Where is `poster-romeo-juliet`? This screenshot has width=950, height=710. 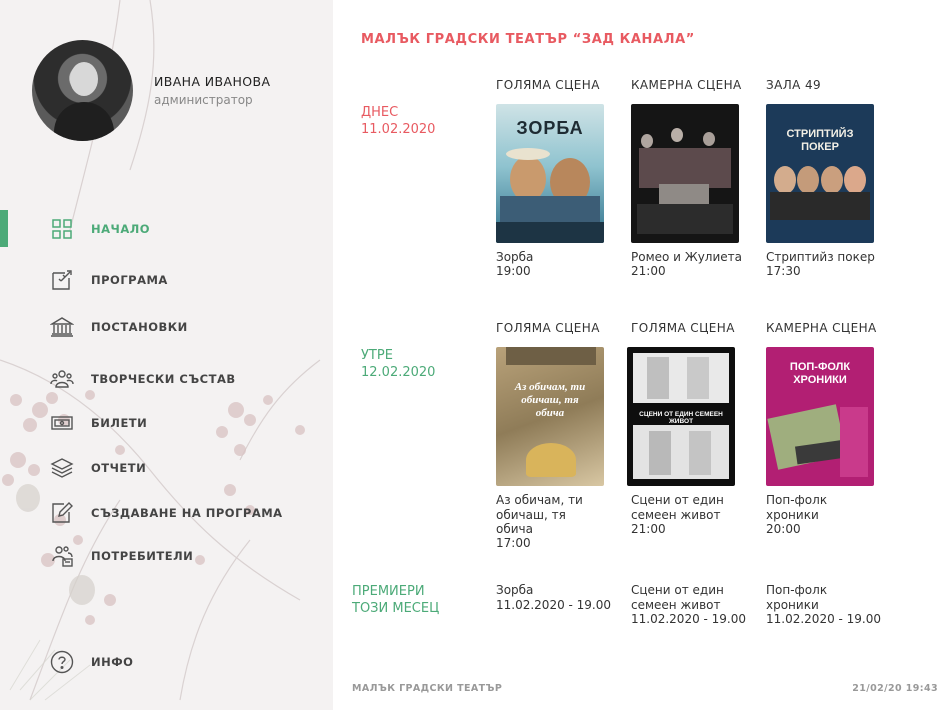
poster-romeo-juliet is located at coordinates (685, 173).